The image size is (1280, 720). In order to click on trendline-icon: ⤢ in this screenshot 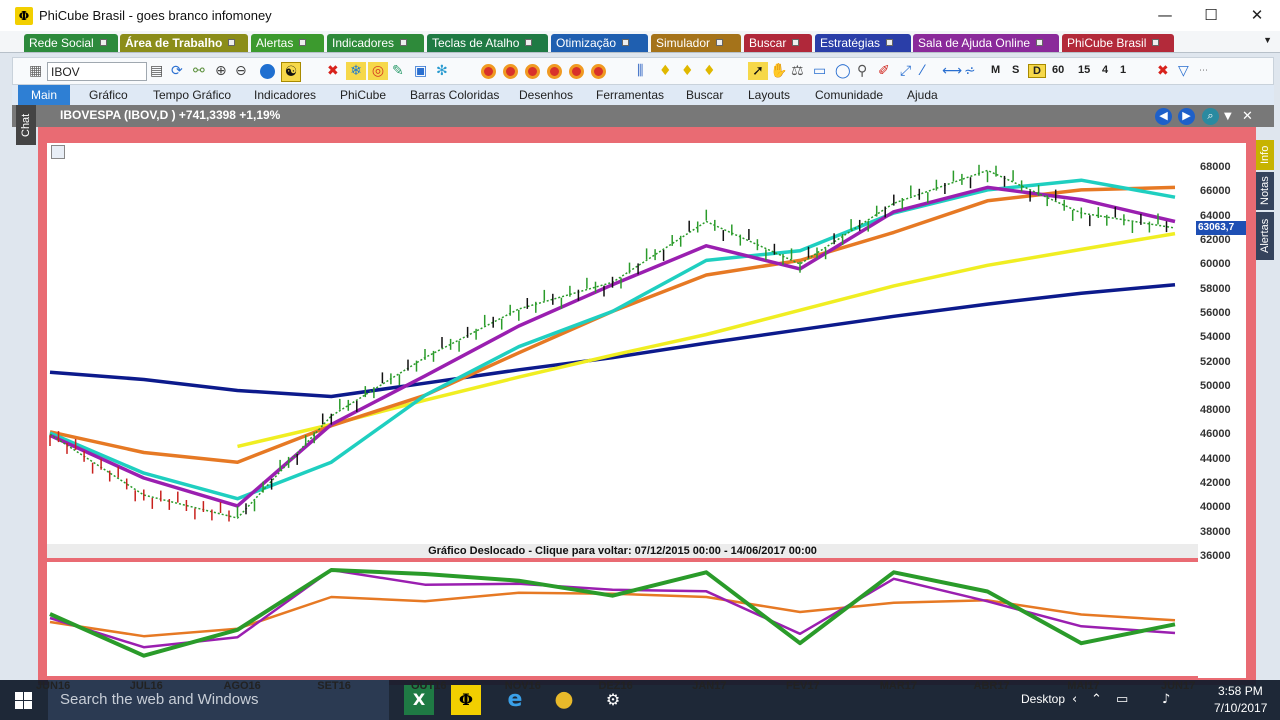, I will do `click(905, 71)`.